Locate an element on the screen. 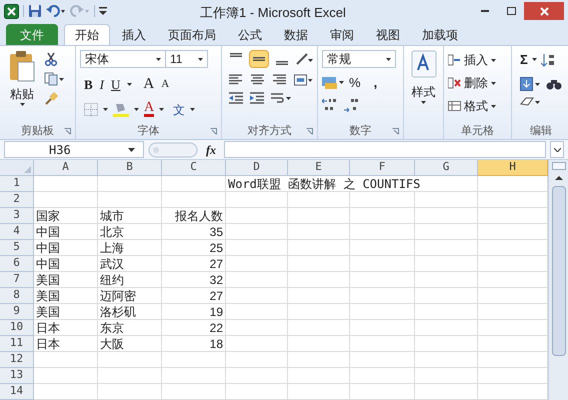  ribbon-tab: 公式 is located at coordinates (250, 34).